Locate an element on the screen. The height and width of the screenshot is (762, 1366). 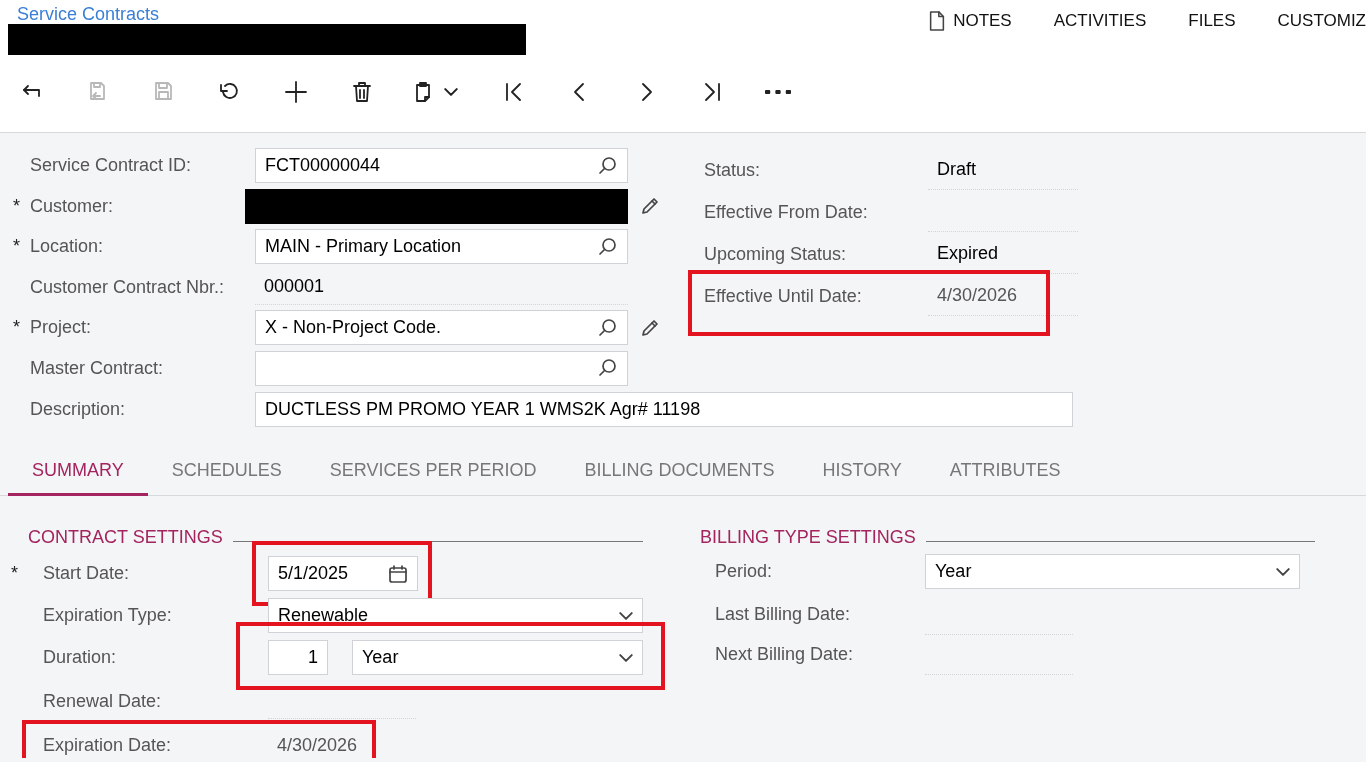
lookup-field: FCT00000044 is located at coordinates (441, 165).